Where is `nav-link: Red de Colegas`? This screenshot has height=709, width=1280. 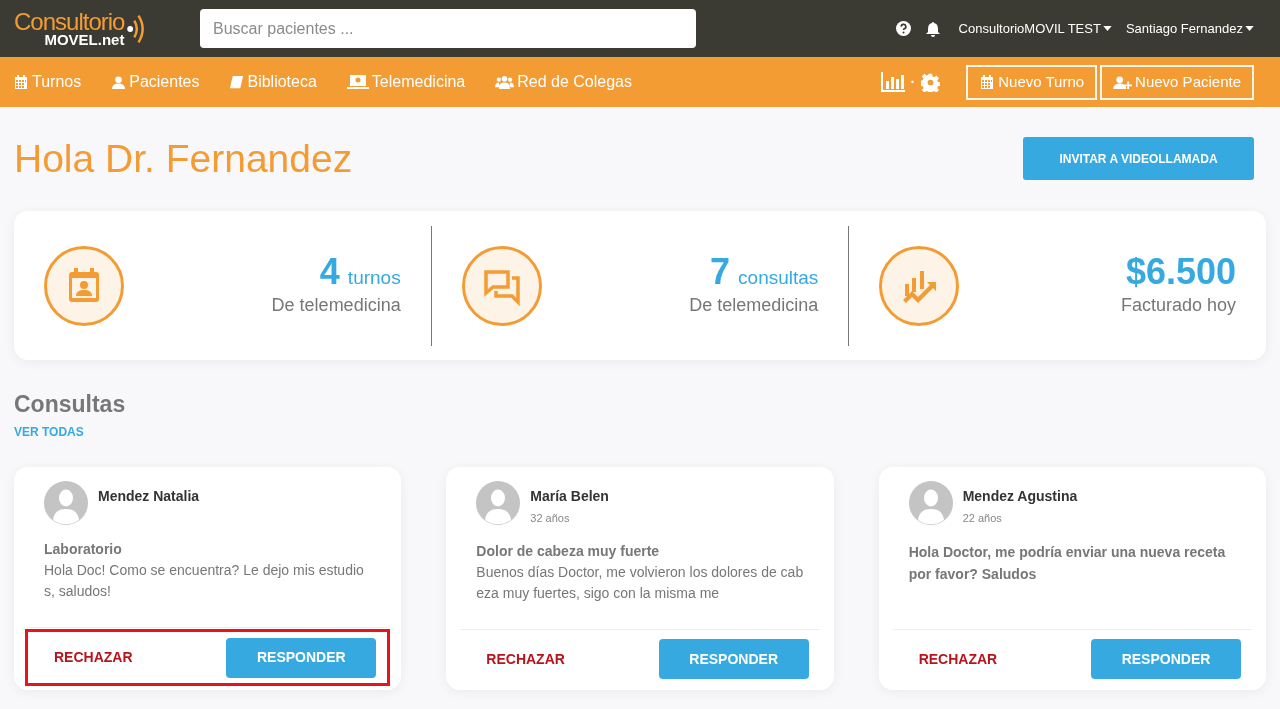
nav-link: Red de Colegas is located at coordinates (563, 82).